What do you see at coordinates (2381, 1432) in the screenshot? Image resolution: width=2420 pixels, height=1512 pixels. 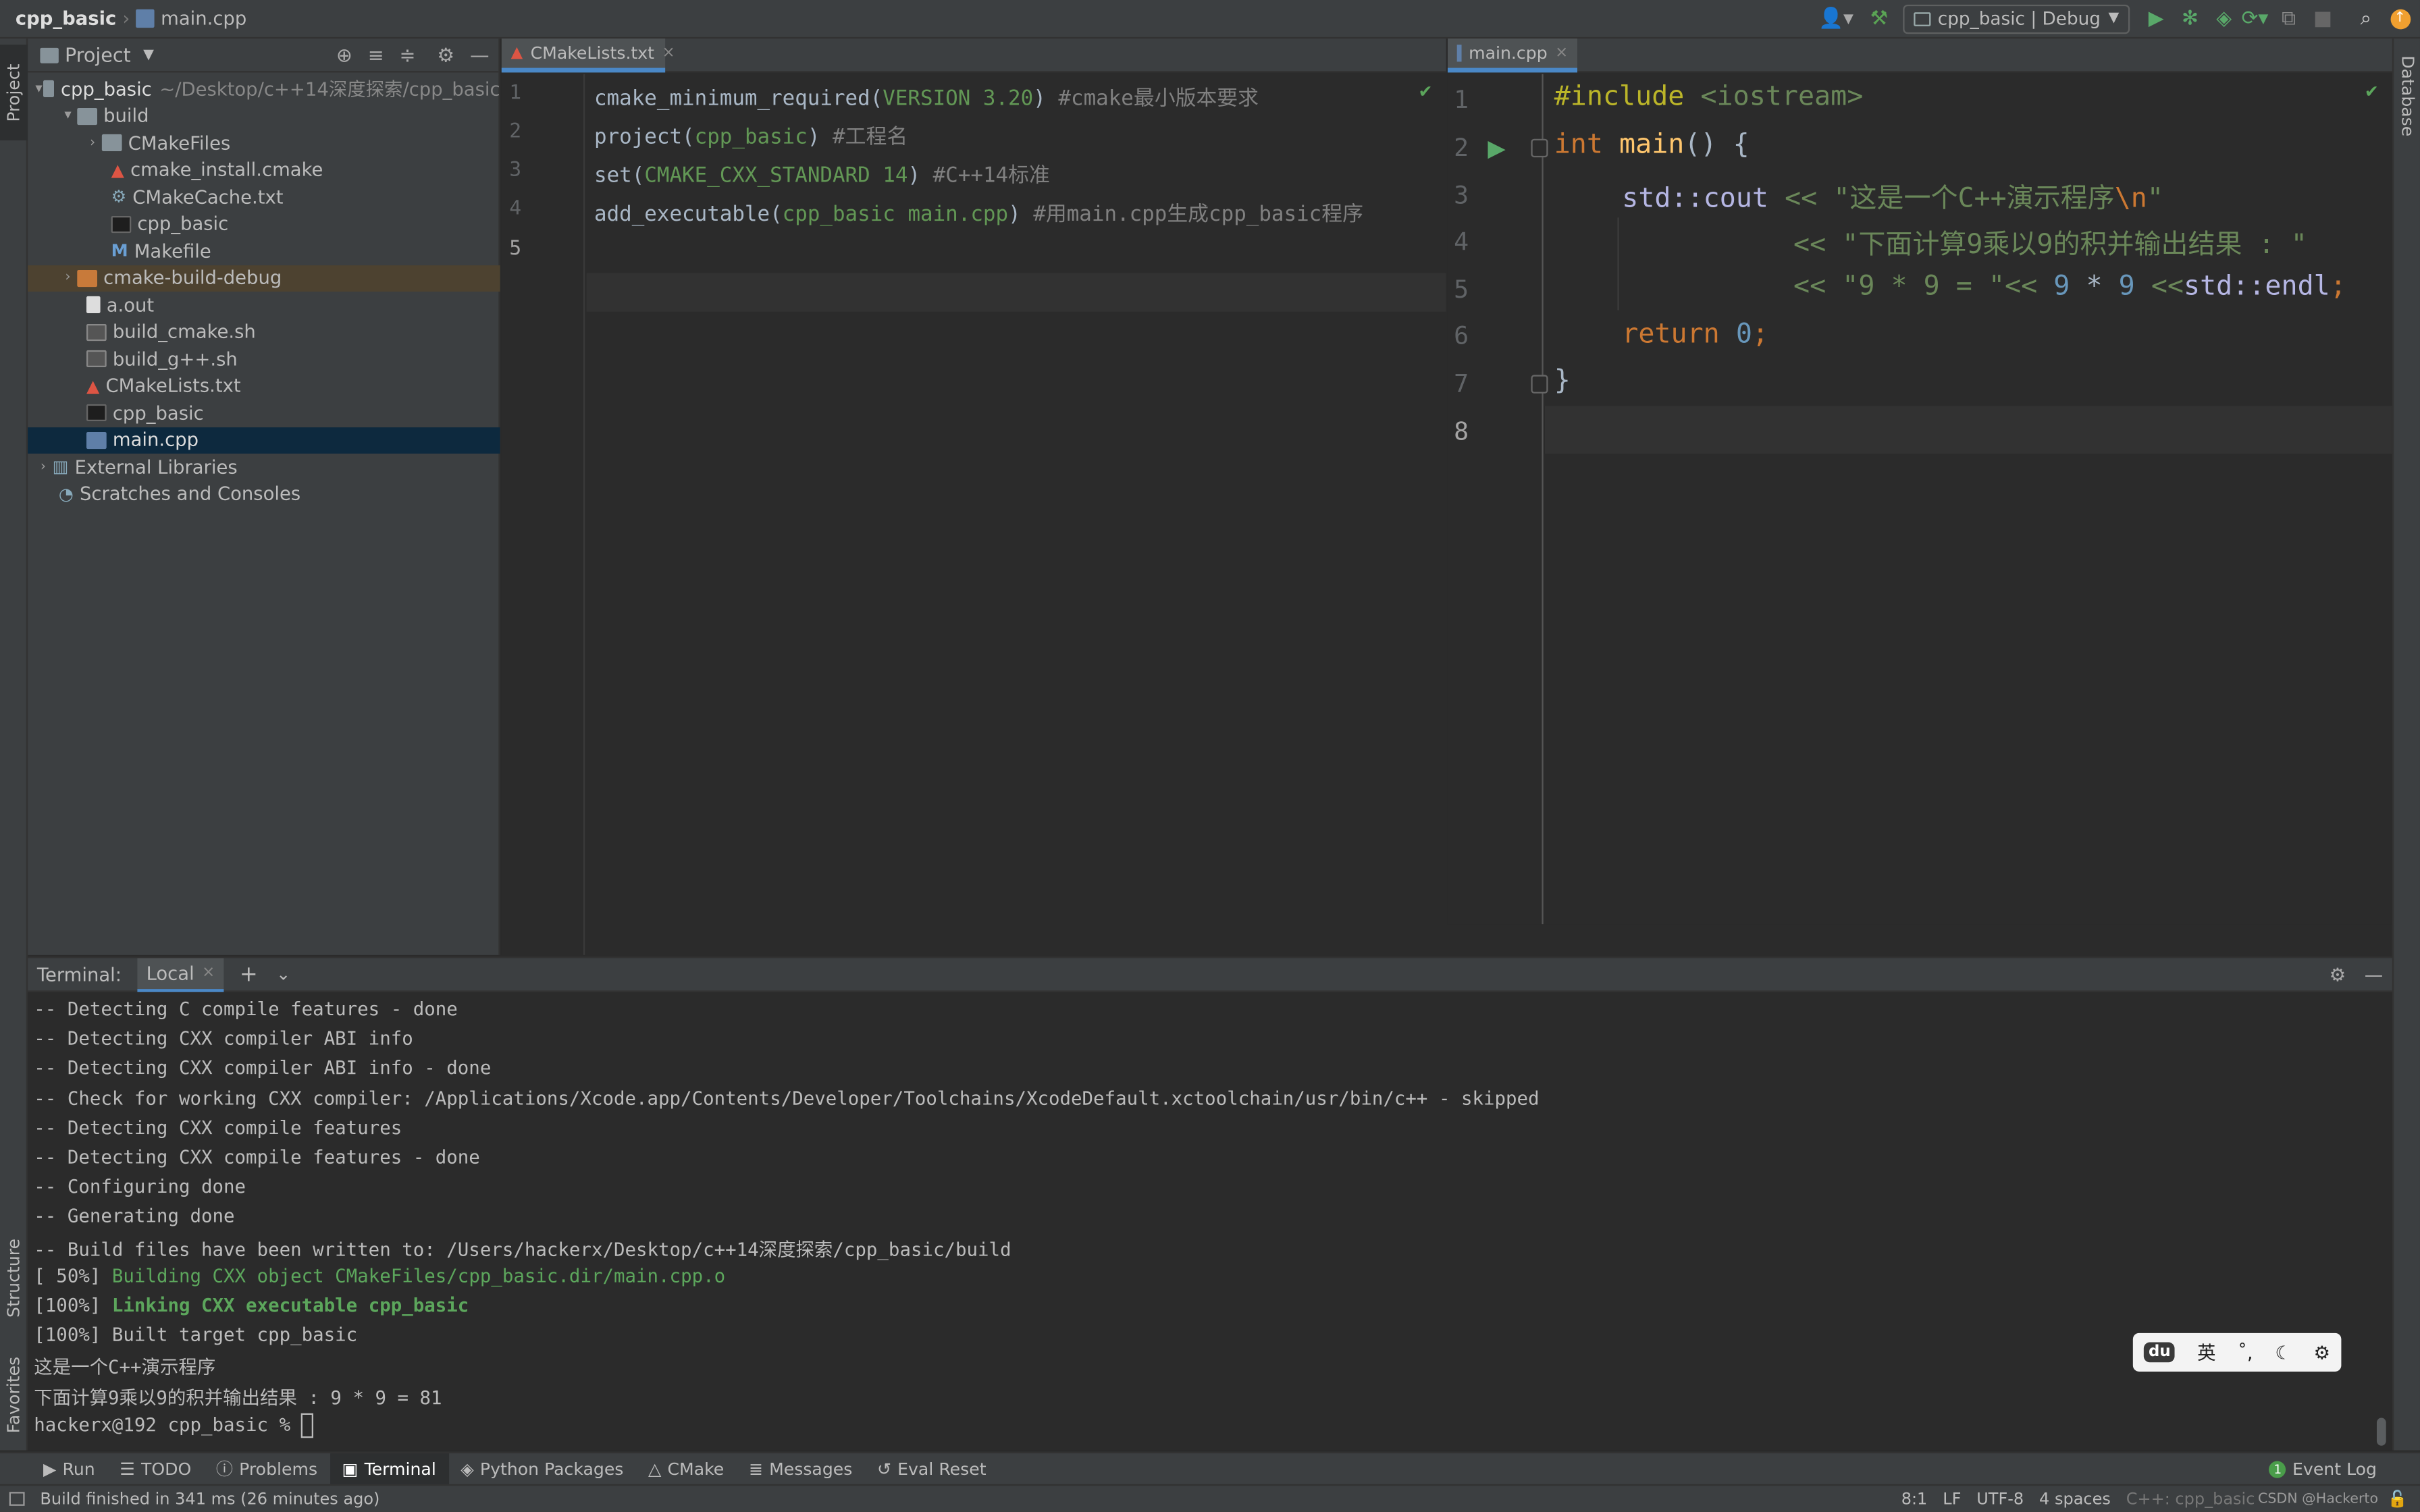 I see `terminal-scrollbar` at bounding box center [2381, 1432].